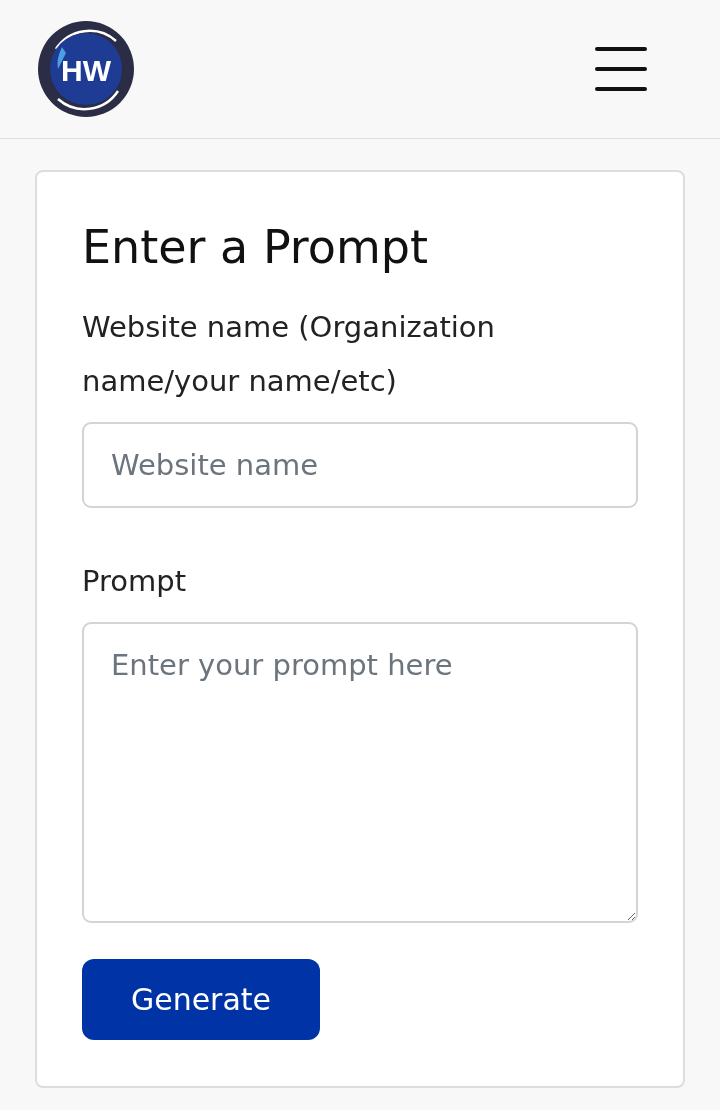  I want to click on logo-icon: HW, so click(86, 69).